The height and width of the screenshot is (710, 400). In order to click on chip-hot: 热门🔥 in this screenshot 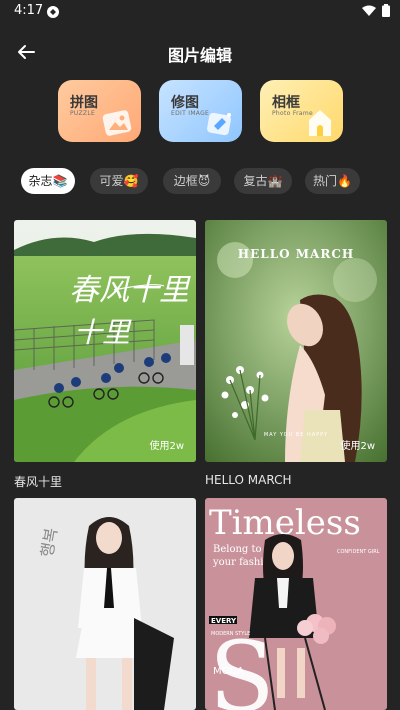, I will do `click(332, 181)`.